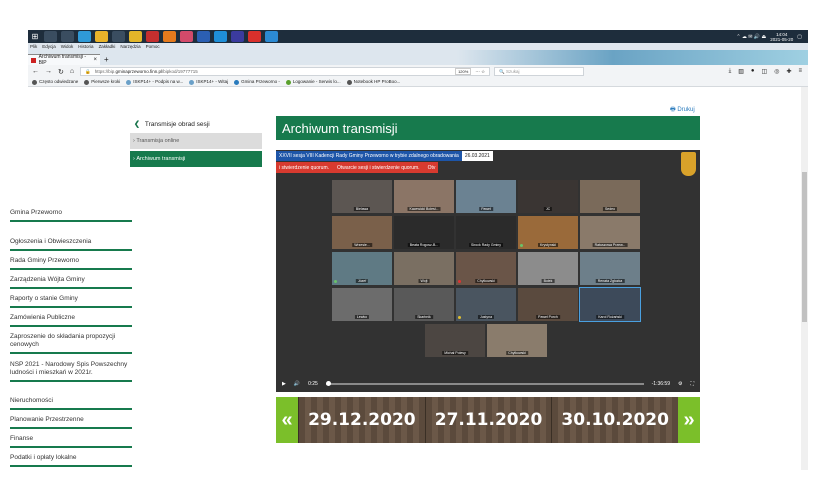 The height and width of the screenshot is (503, 824). What do you see at coordinates (84, 36) in the screenshot?
I see `edge-icon` at bounding box center [84, 36].